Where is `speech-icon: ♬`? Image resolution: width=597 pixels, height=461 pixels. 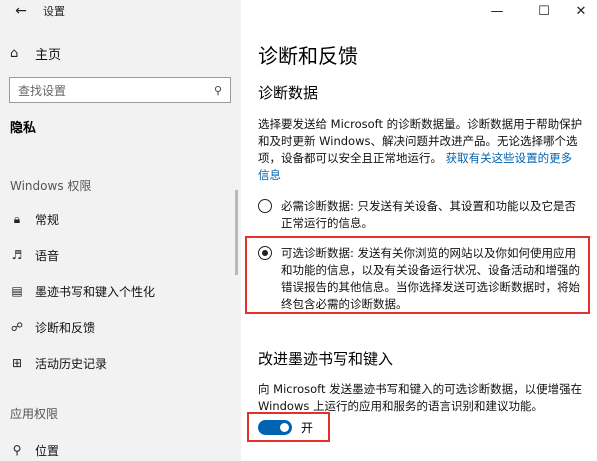
speech-icon: ♬ is located at coordinates (17, 255).